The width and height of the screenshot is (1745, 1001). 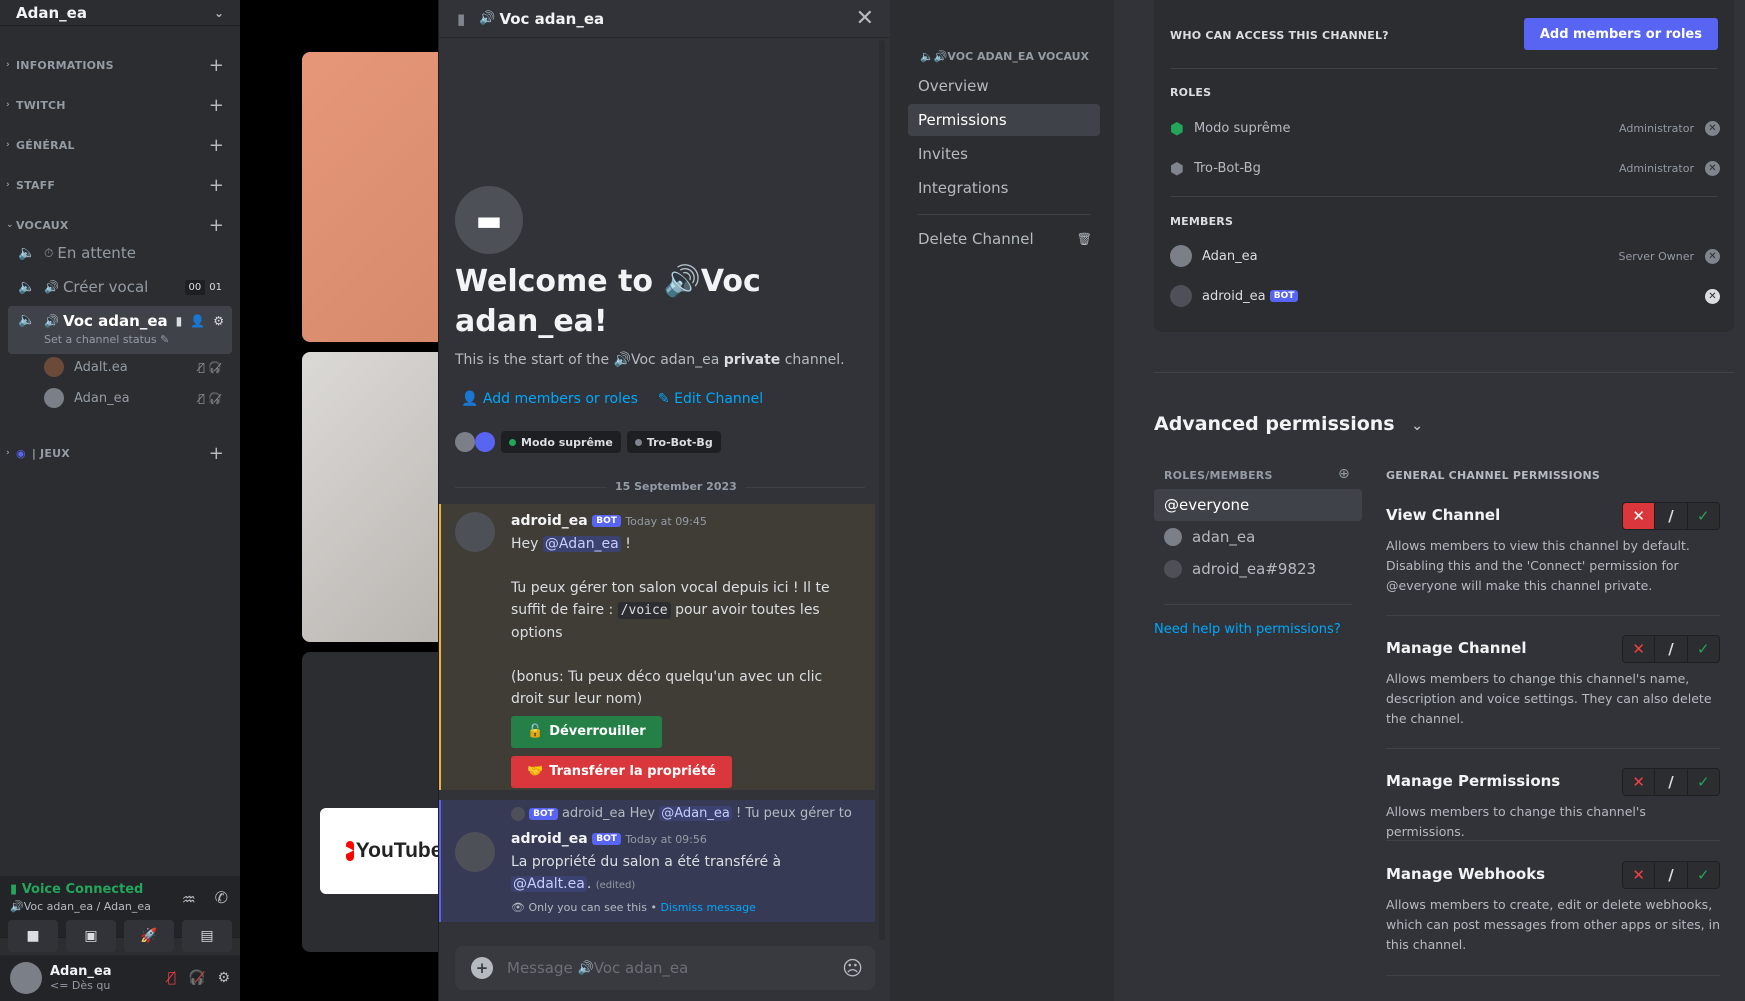 What do you see at coordinates (1258, 537) in the screenshot?
I see `perm-target-member: adan_ea` at bounding box center [1258, 537].